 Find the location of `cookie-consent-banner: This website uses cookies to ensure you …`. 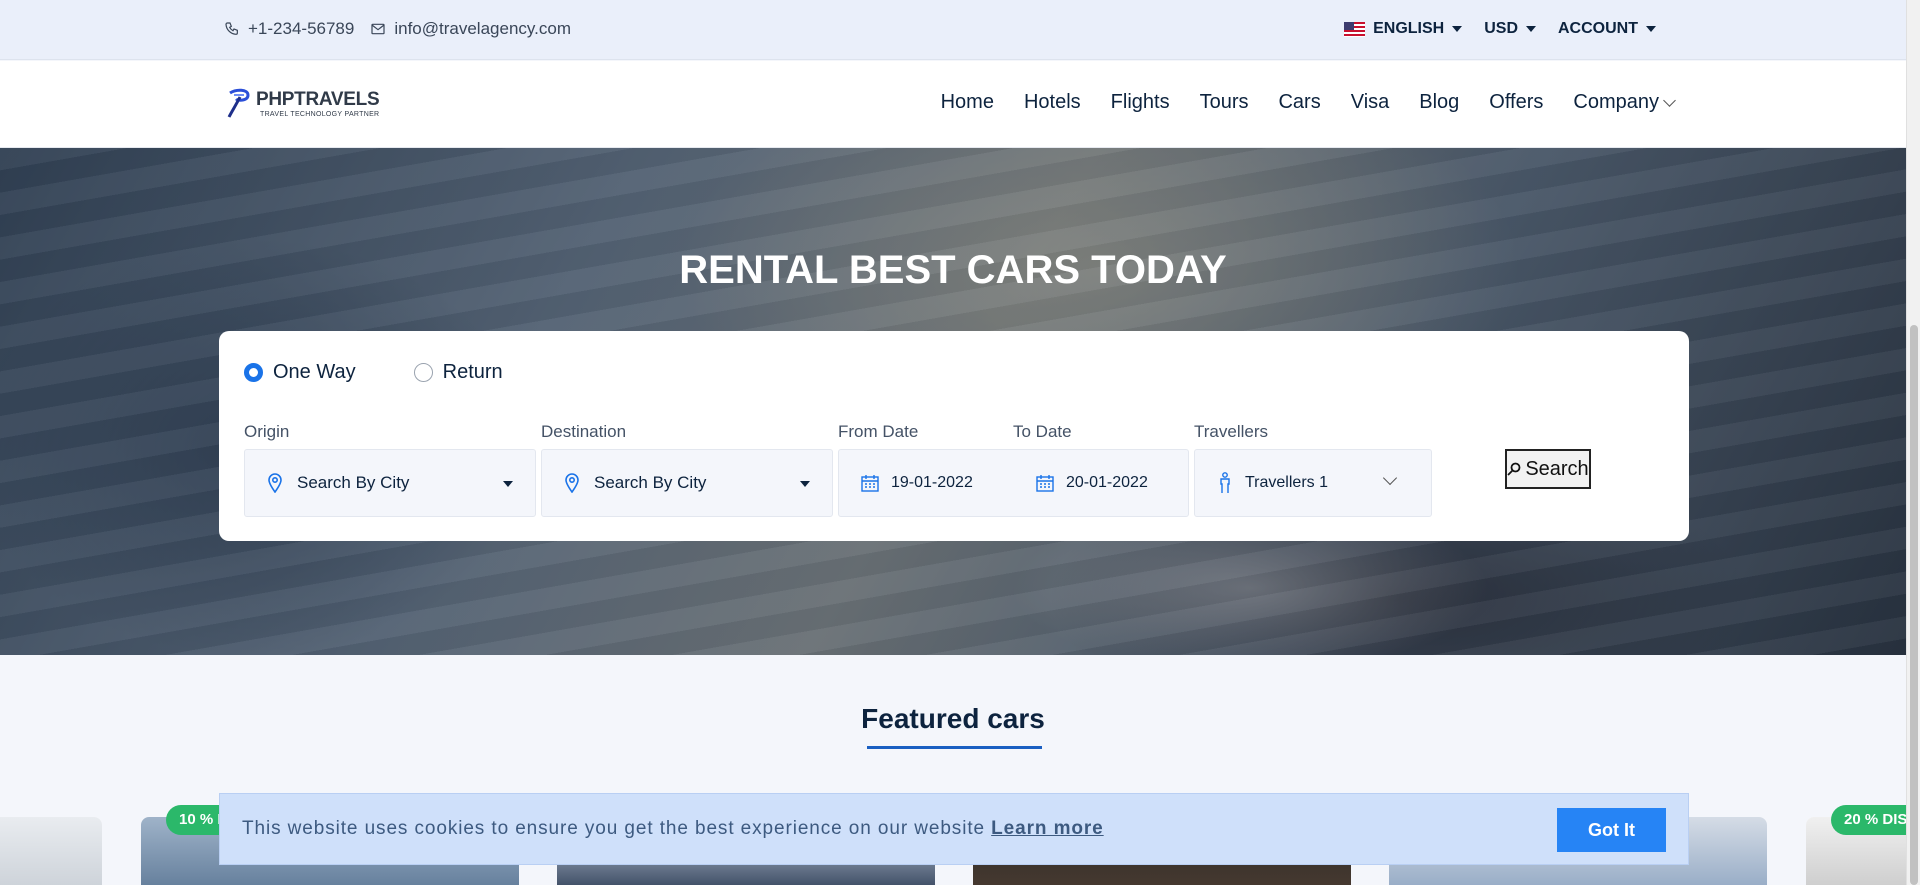

cookie-consent-banner: This website uses cookies to ensure you … is located at coordinates (954, 829).